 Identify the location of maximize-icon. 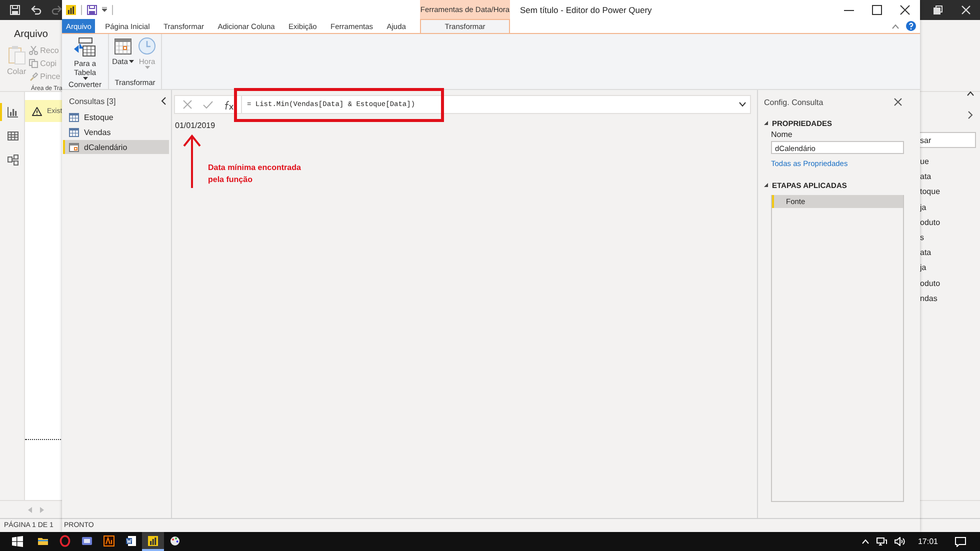
(877, 9).